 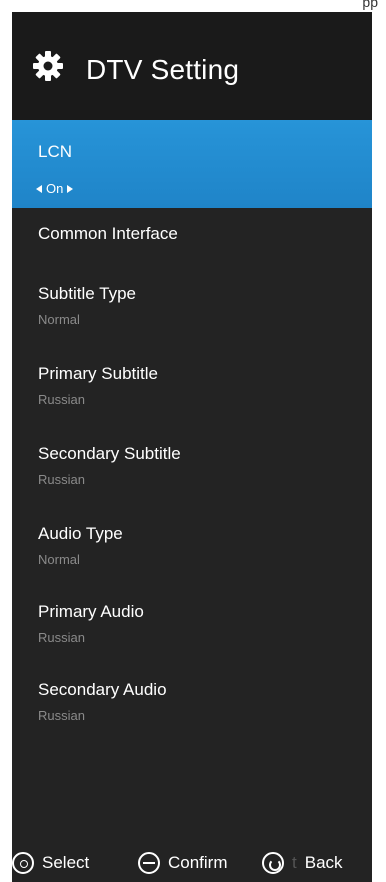 What do you see at coordinates (98, 373) in the screenshot?
I see `menu-item-label: Primary Subtitle` at bounding box center [98, 373].